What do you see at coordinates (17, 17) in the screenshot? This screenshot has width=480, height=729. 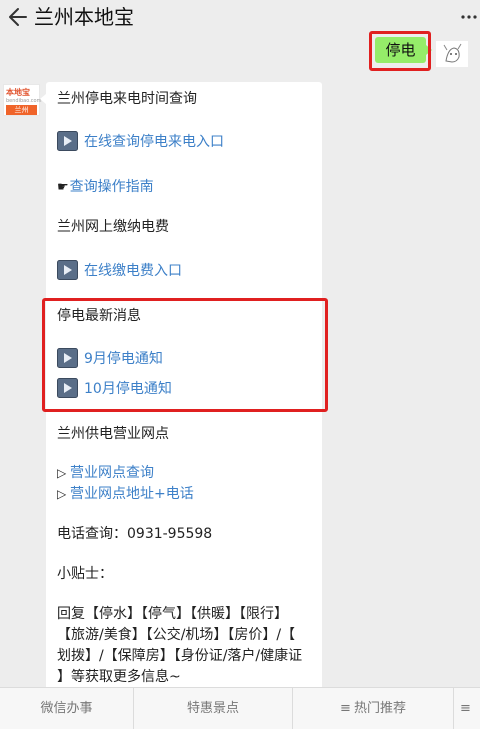 I see `back-arrow-icon` at bounding box center [17, 17].